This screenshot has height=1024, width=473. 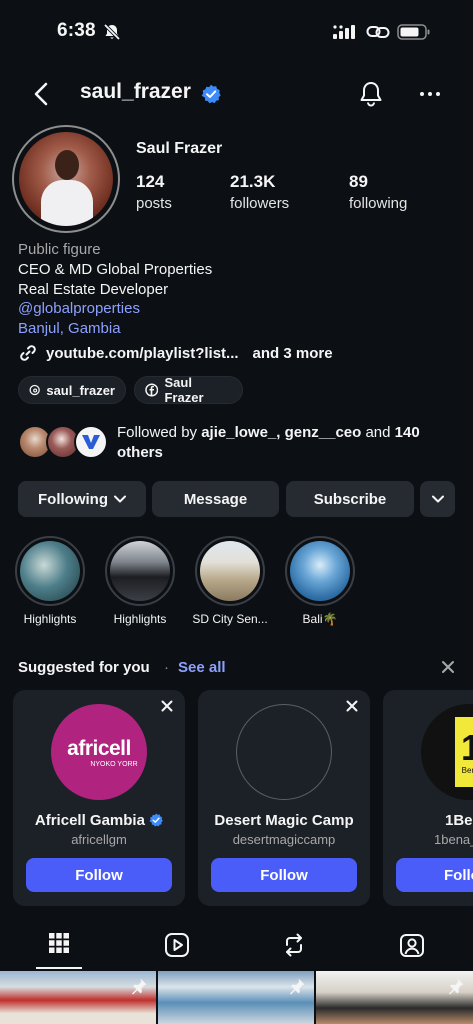 I want to click on status-bar: 6:38, so click(x=236, y=32).